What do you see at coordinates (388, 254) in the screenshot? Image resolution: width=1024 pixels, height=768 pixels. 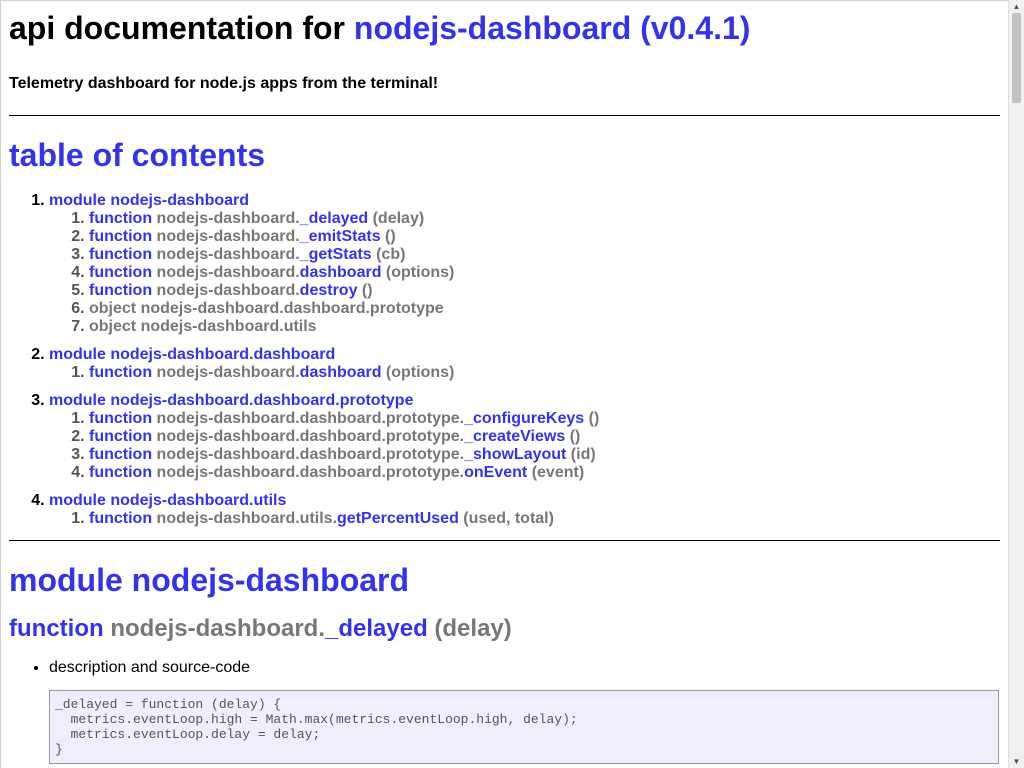 I see `toc-function-args: (cb)` at bounding box center [388, 254].